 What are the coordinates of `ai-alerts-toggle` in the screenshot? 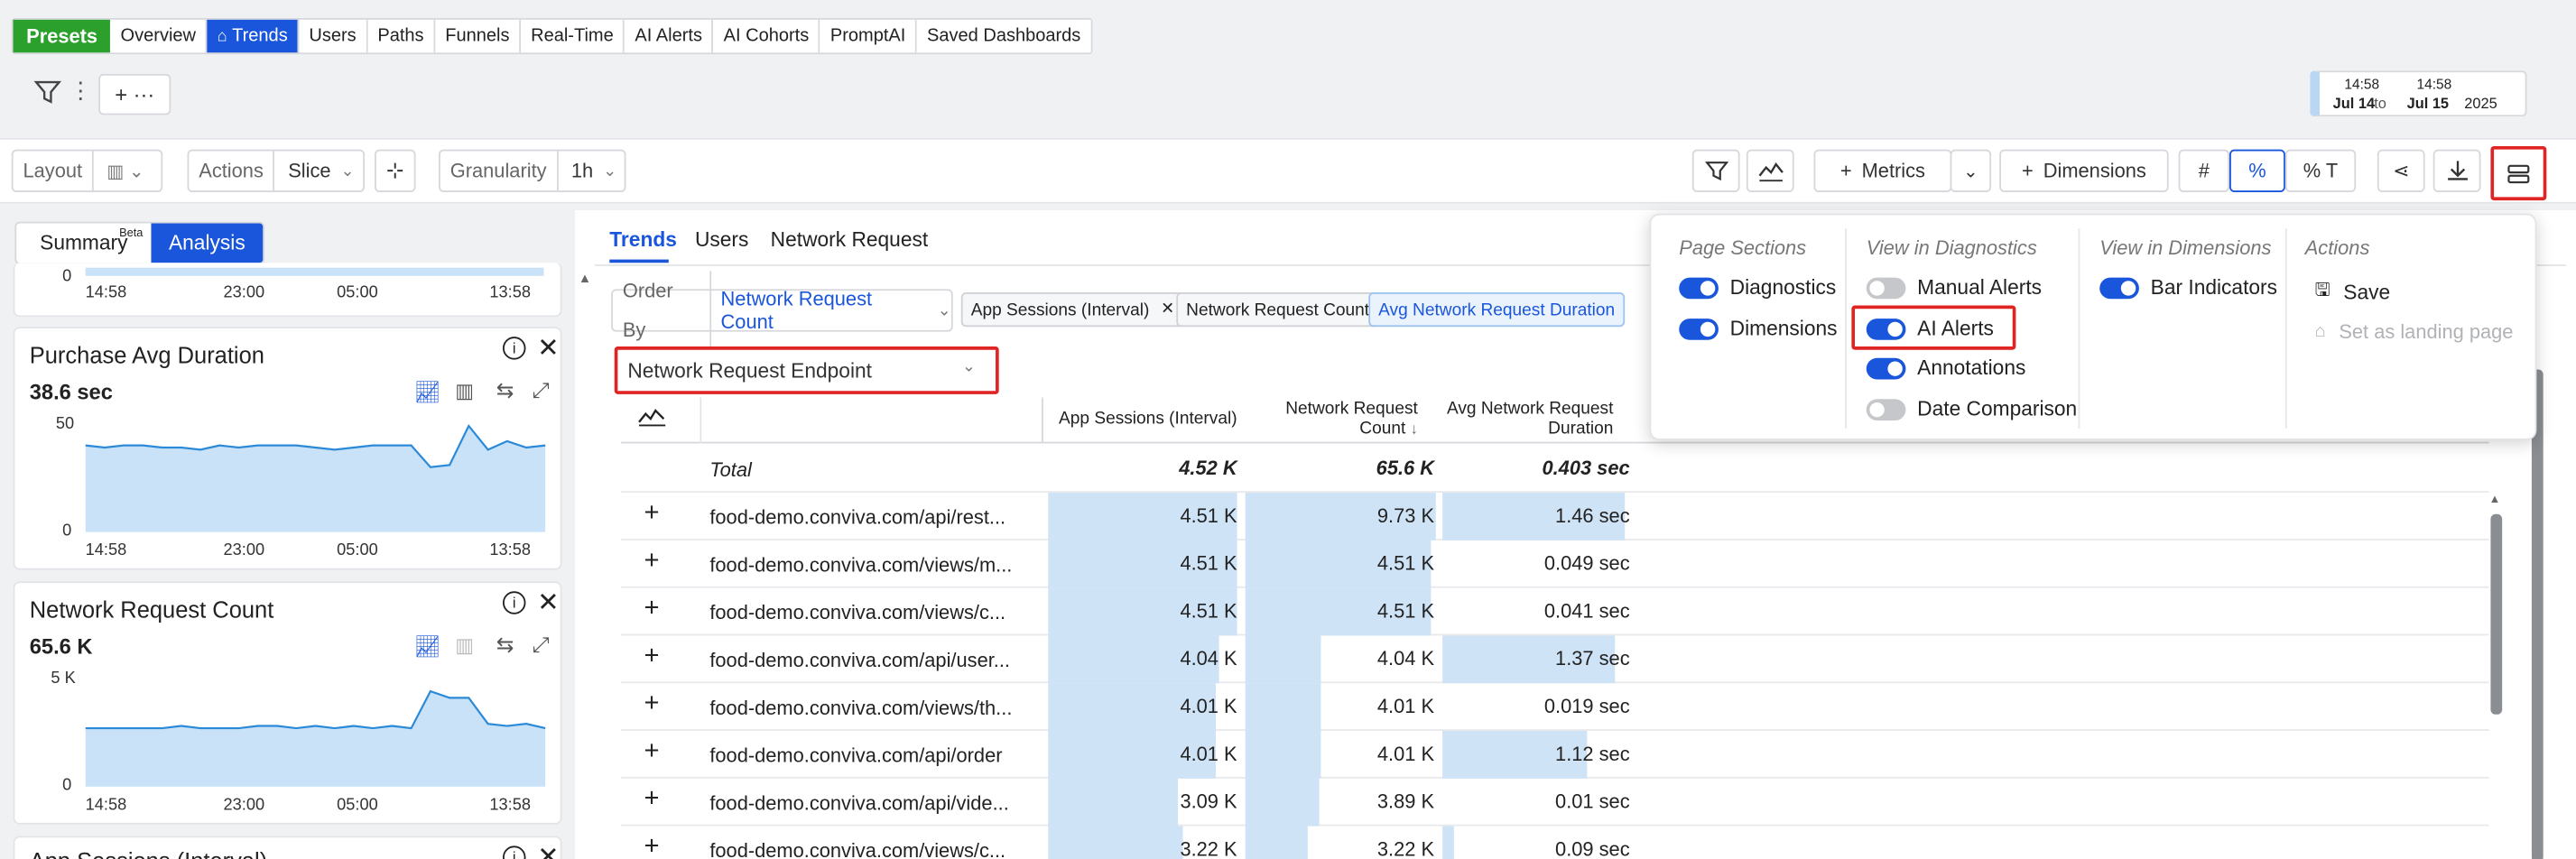 It's located at (1886, 329).